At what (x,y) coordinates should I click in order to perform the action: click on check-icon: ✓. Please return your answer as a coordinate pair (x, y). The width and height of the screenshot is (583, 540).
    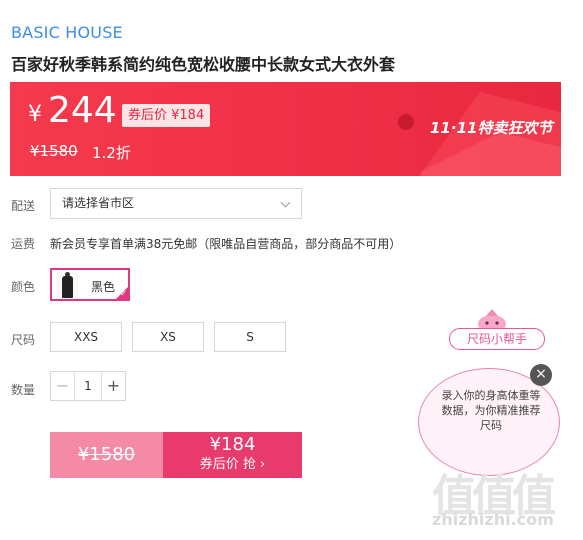
    Looking at the image, I should click on (123, 293).